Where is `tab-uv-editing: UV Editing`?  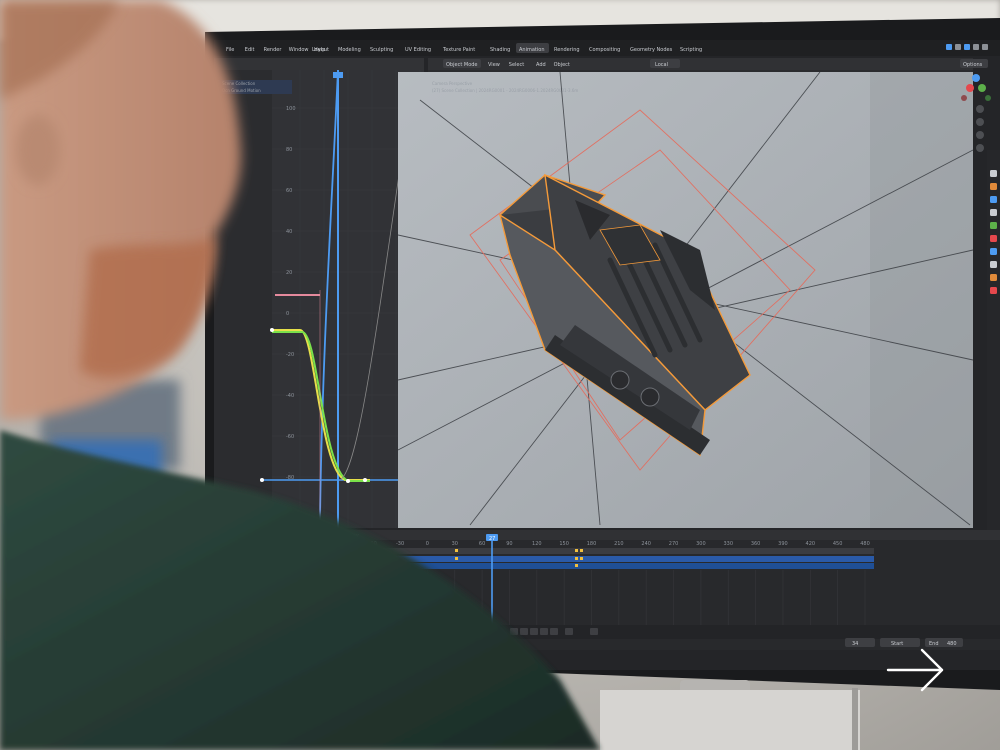 tab-uv-editing: UV Editing is located at coordinates (418, 50).